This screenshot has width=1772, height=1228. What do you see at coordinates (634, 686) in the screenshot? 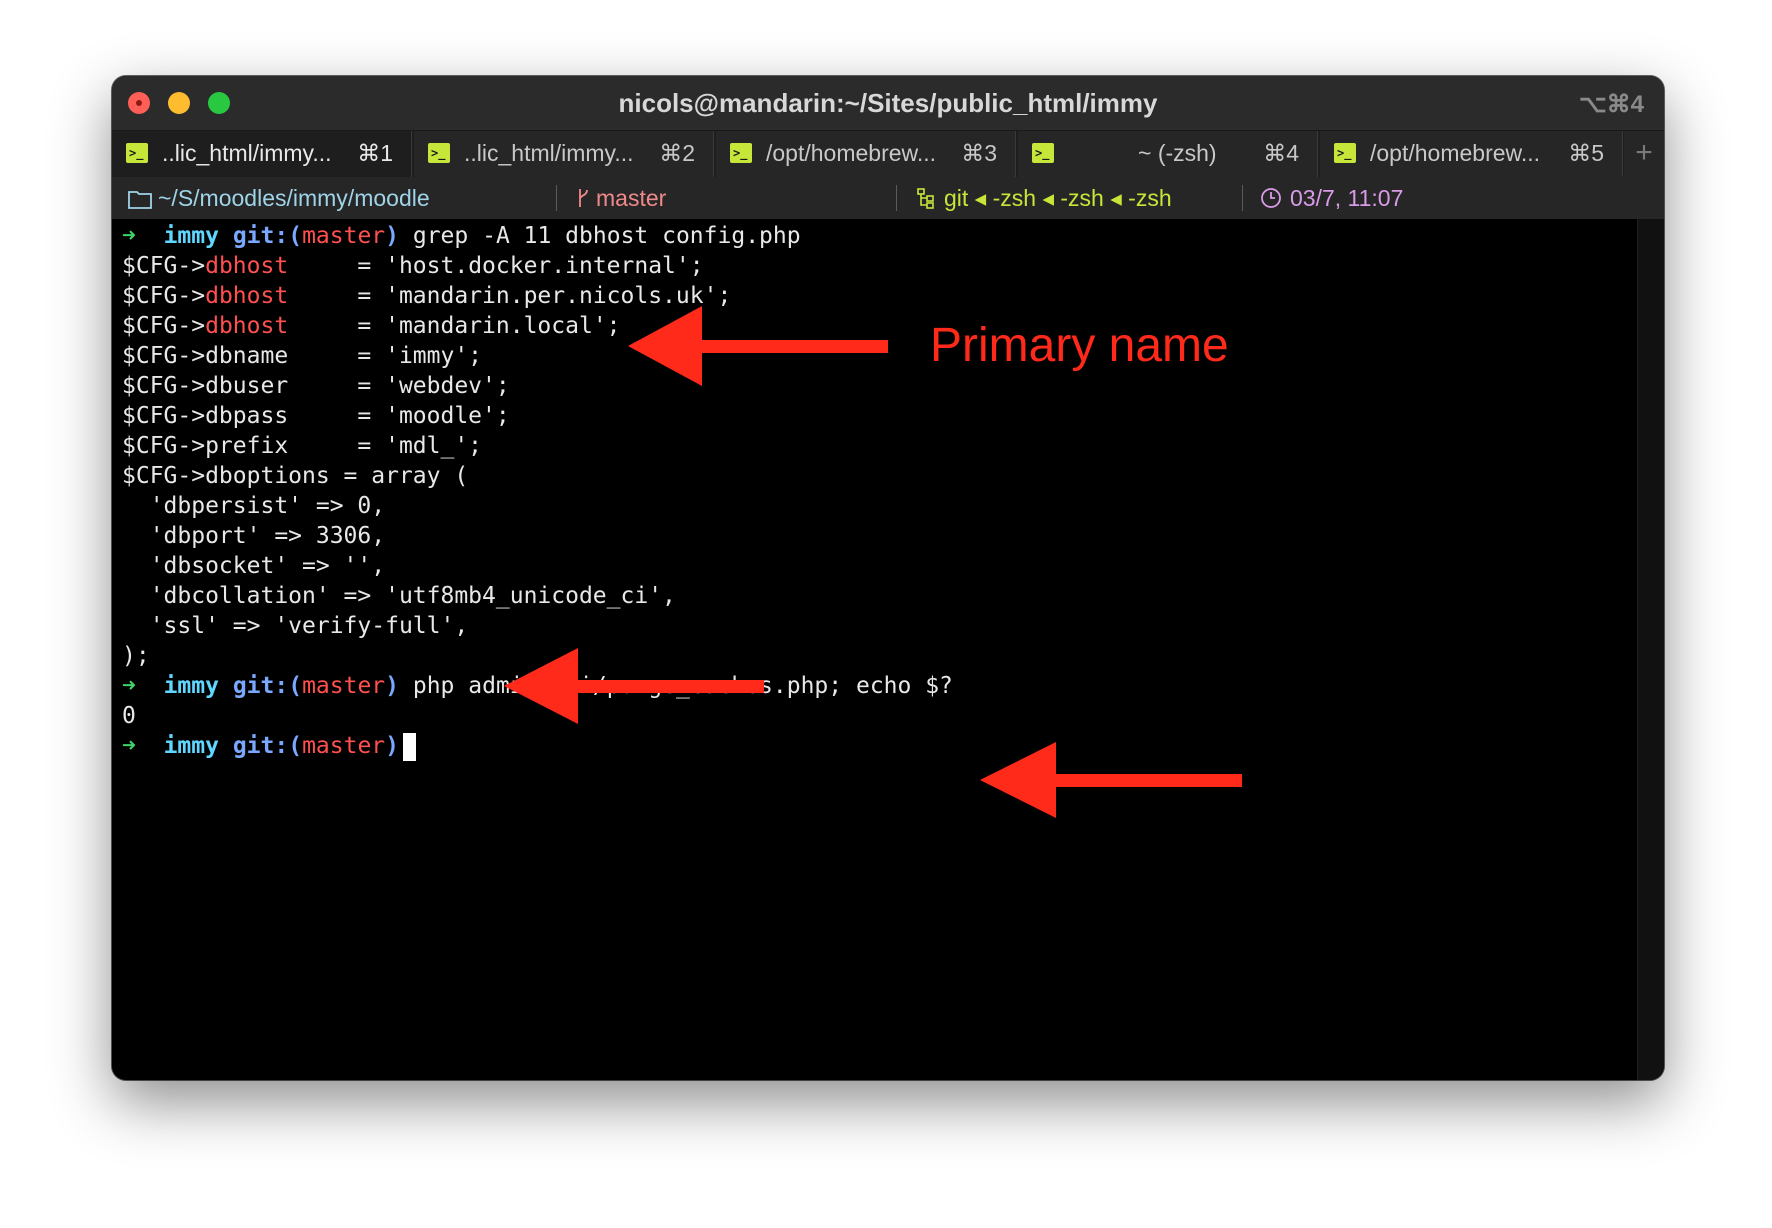
I see `arrow-ssl` at bounding box center [634, 686].